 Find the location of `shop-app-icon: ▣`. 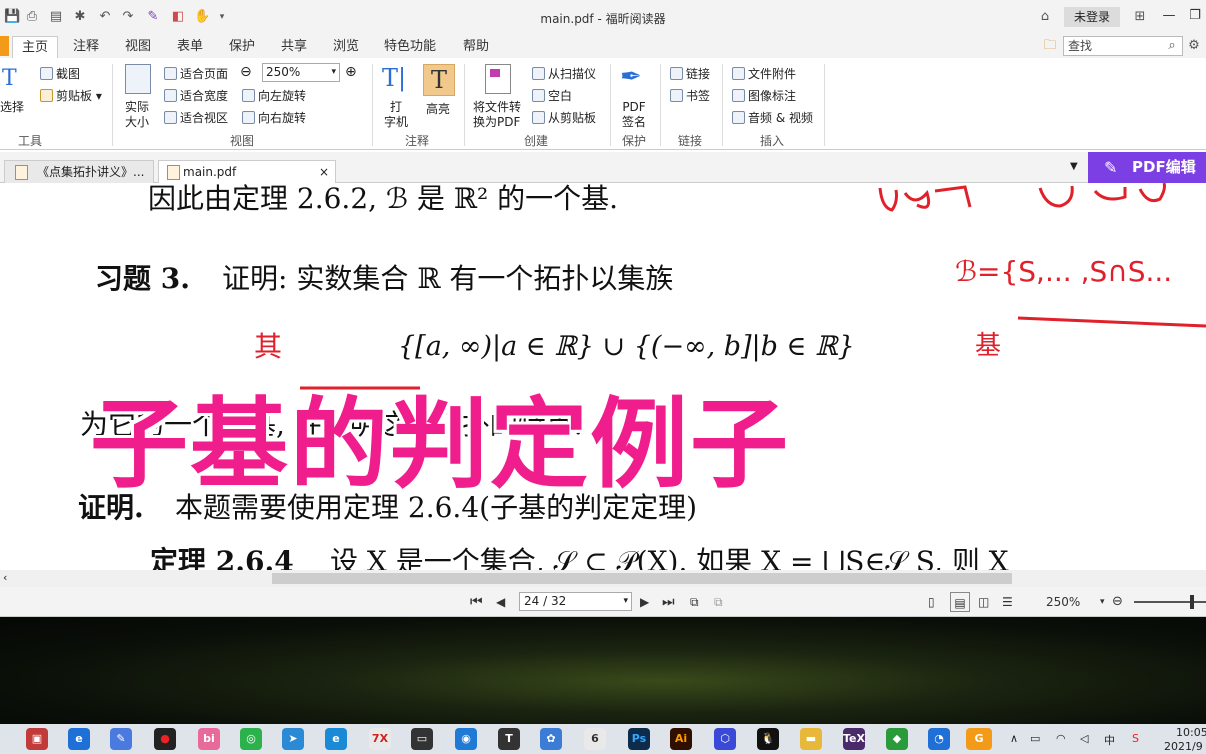

shop-app-icon: ▣ is located at coordinates (37, 739).